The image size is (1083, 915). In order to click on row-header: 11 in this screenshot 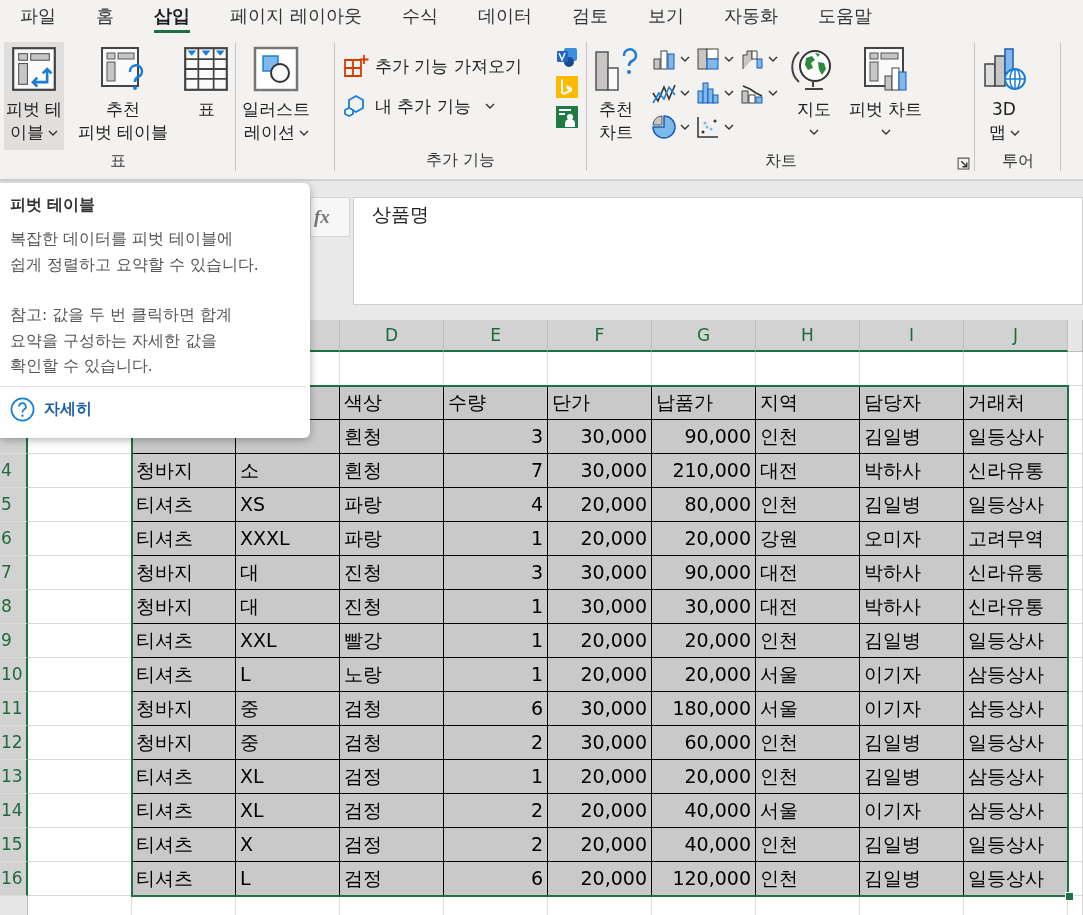, I will do `click(14, 709)`.